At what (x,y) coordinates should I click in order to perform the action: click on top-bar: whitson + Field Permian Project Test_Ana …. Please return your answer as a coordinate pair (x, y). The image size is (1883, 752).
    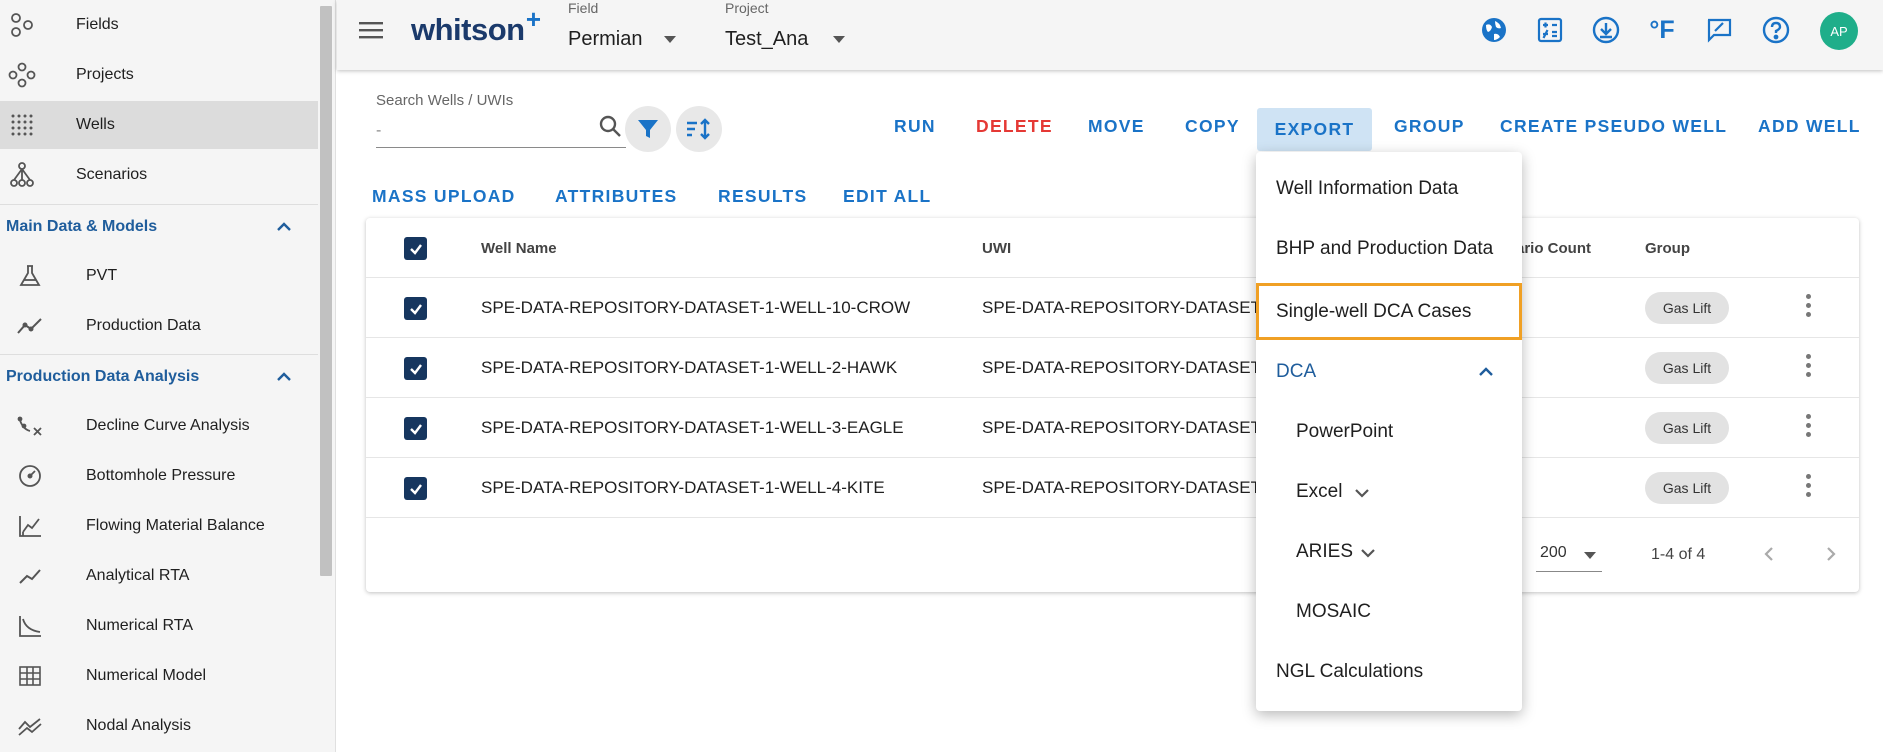
    Looking at the image, I should click on (1110, 35).